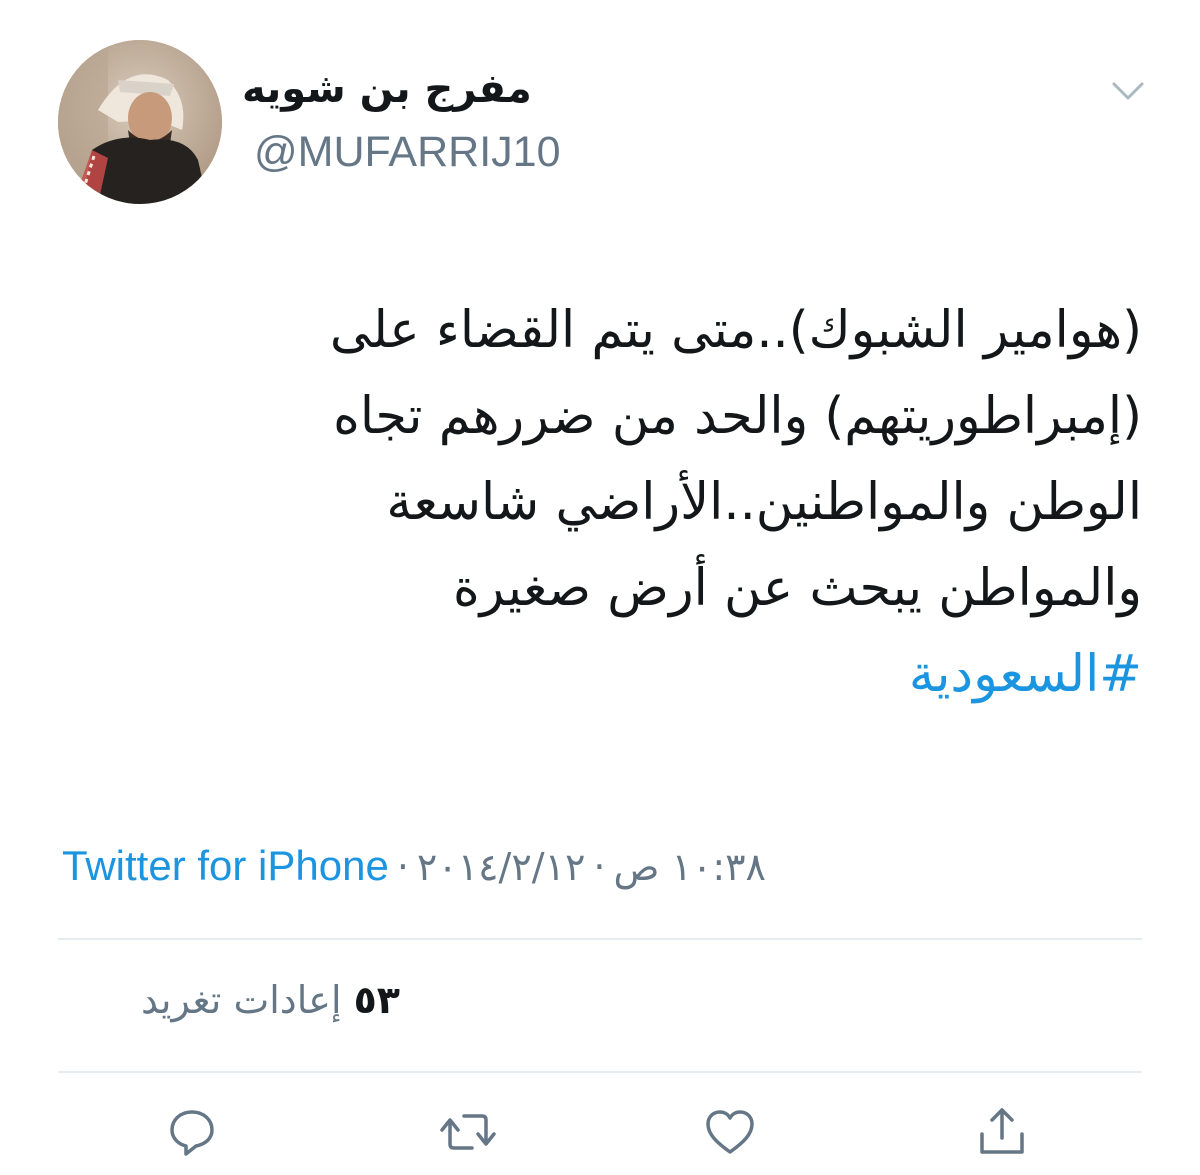  What do you see at coordinates (241, 1000) in the screenshot?
I see `retweet-label: إعادات تغريد` at bounding box center [241, 1000].